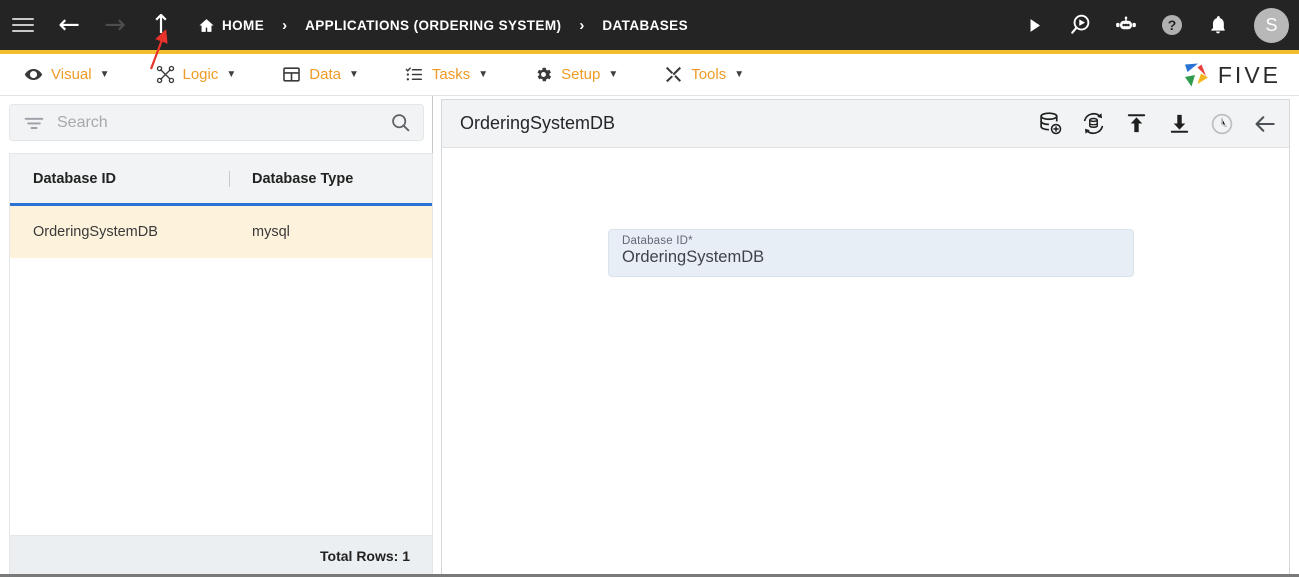 Image resolution: width=1299 pixels, height=577 pixels. What do you see at coordinates (1196, 75) in the screenshot?
I see `five-pinwheel-icon` at bounding box center [1196, 75].